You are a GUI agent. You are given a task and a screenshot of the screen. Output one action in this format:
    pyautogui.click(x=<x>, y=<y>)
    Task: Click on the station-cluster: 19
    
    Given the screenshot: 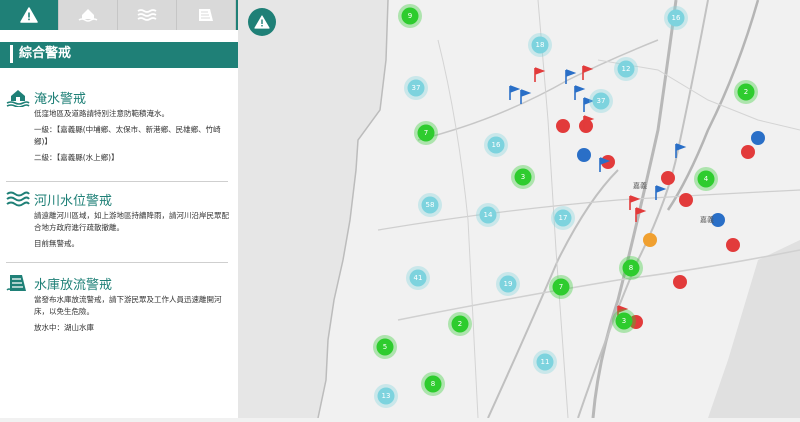 What is the action you would take?
    pyautogui.click(x=508, y=284)
    